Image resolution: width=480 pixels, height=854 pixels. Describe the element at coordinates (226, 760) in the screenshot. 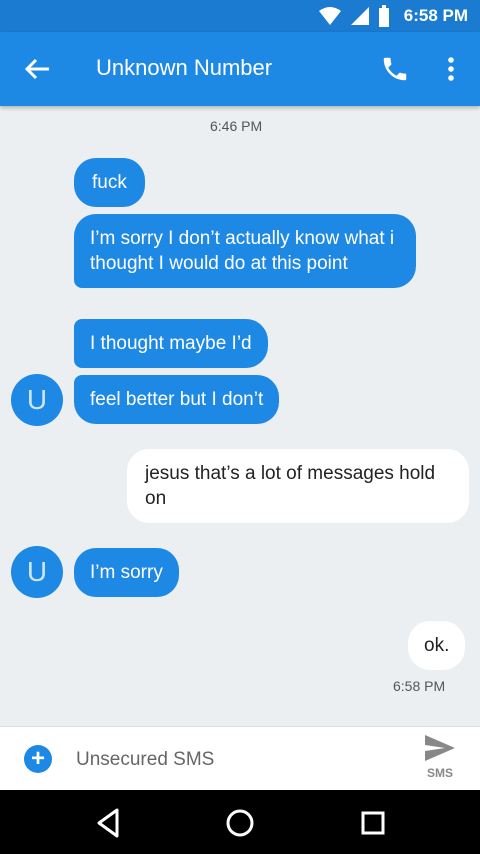

I see `message-input` at that location.